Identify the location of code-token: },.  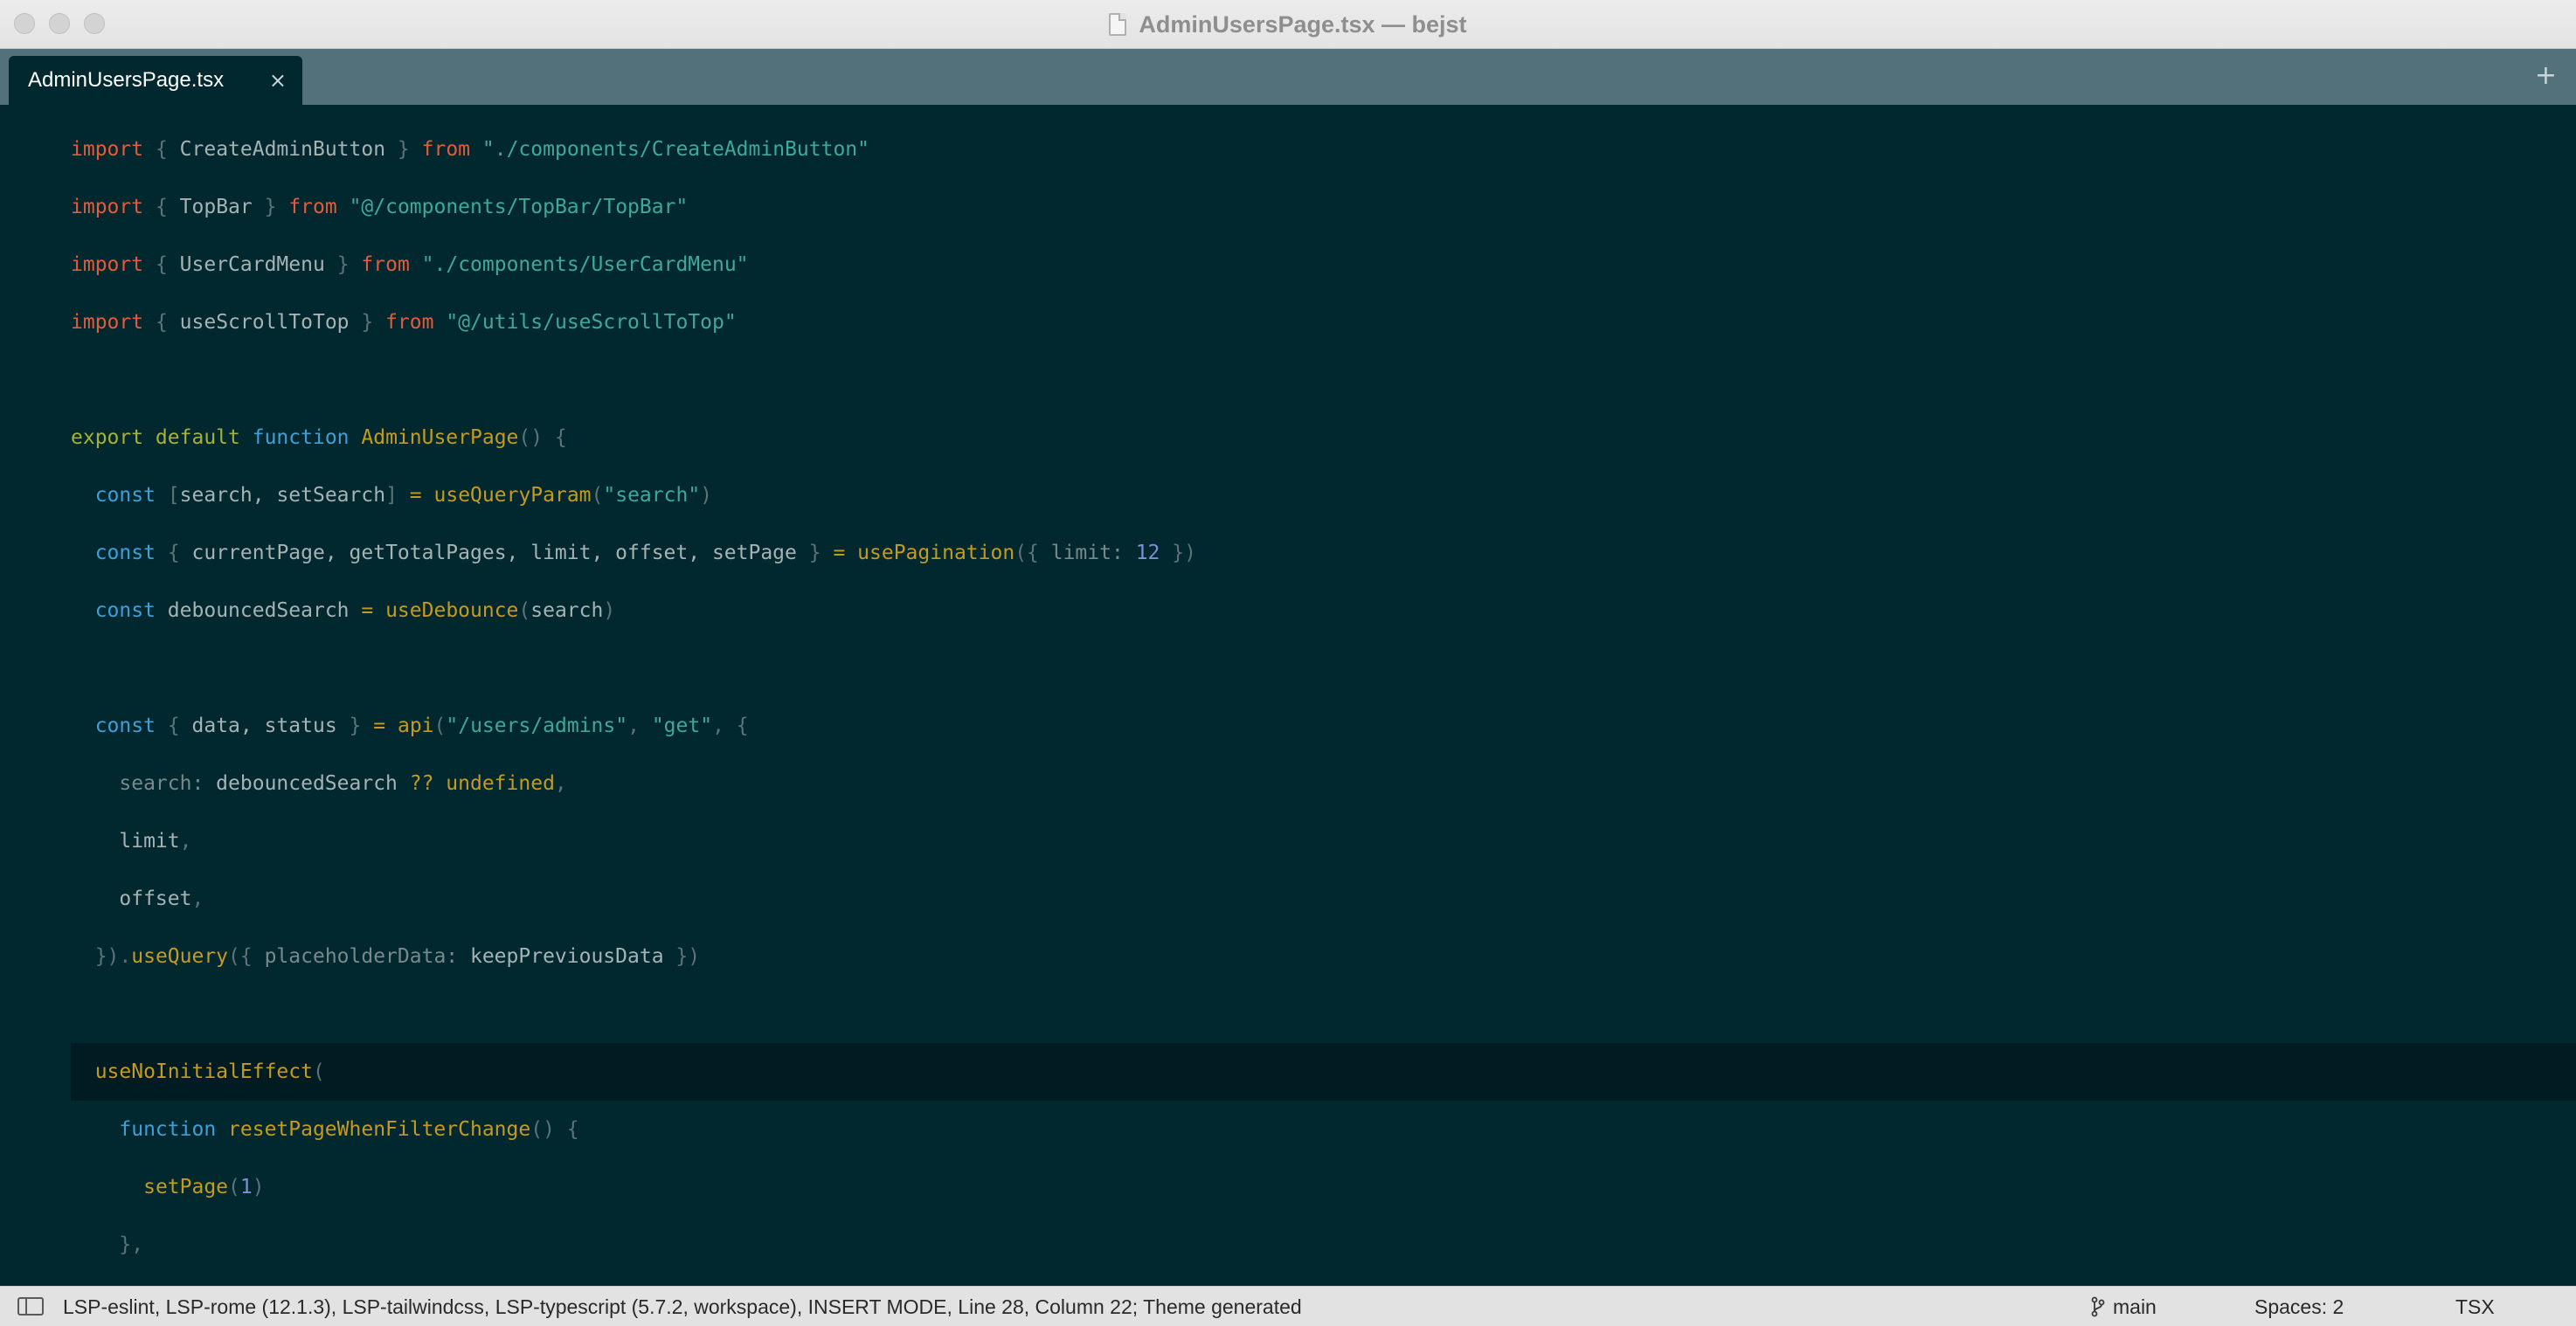
(131, 1244).